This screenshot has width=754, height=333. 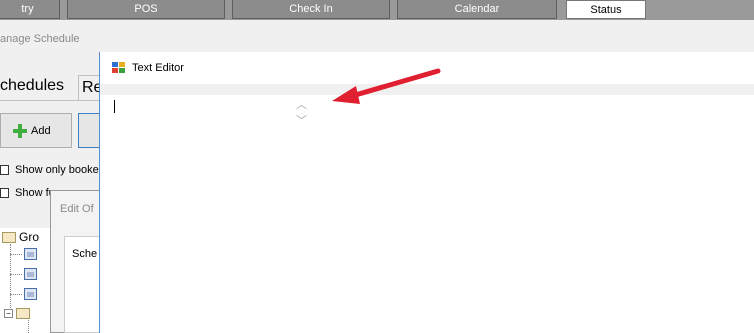 What do you see at coordinates (40, 39) in the screenshot?
I see `breadcrumb: anage Schedule` at bounding box center [40, 39].